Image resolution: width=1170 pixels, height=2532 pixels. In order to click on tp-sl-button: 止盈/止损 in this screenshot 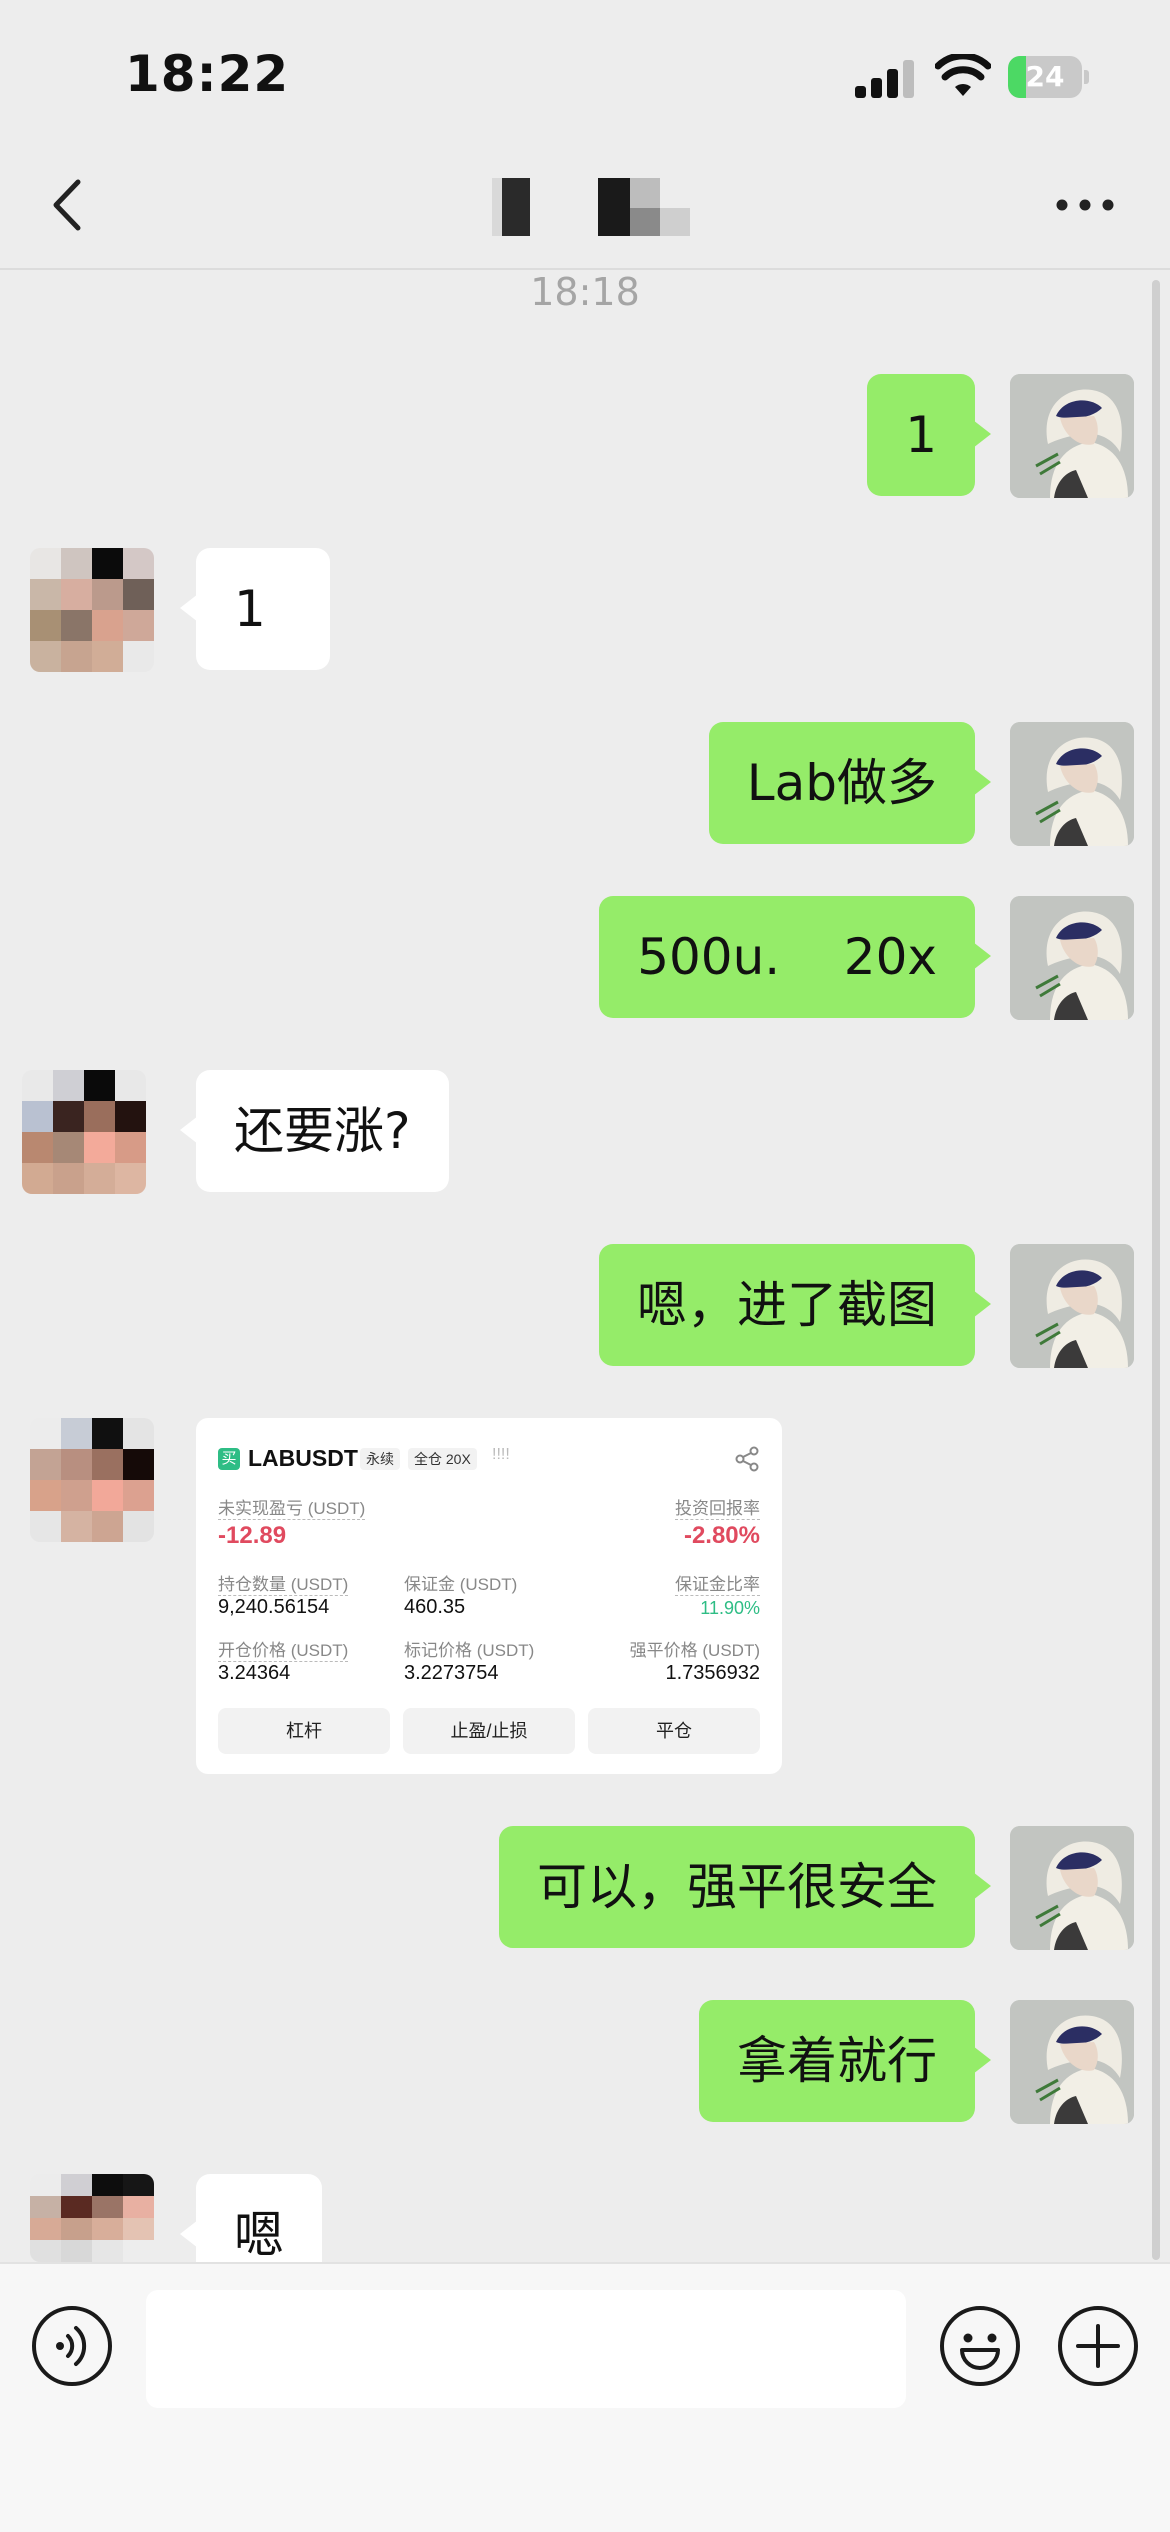, I will do `click(489, 1731)`.